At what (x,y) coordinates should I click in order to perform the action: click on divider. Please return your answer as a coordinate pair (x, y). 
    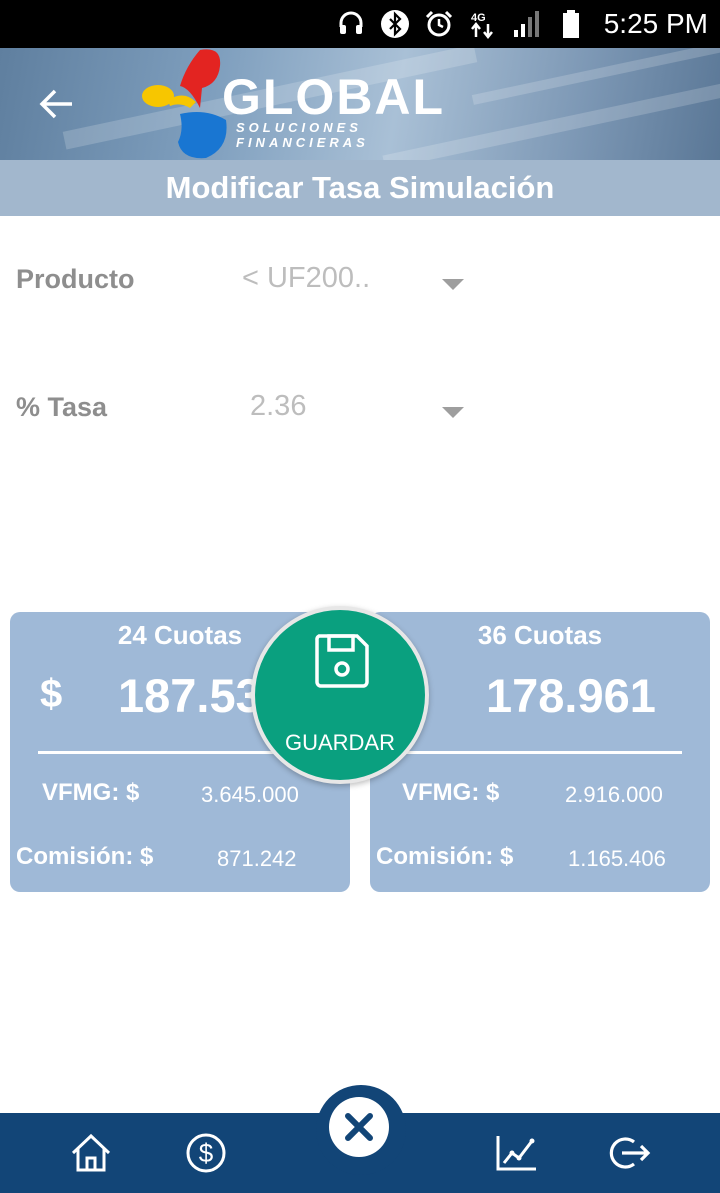
    Looking at the image, I should click on (541, 752).